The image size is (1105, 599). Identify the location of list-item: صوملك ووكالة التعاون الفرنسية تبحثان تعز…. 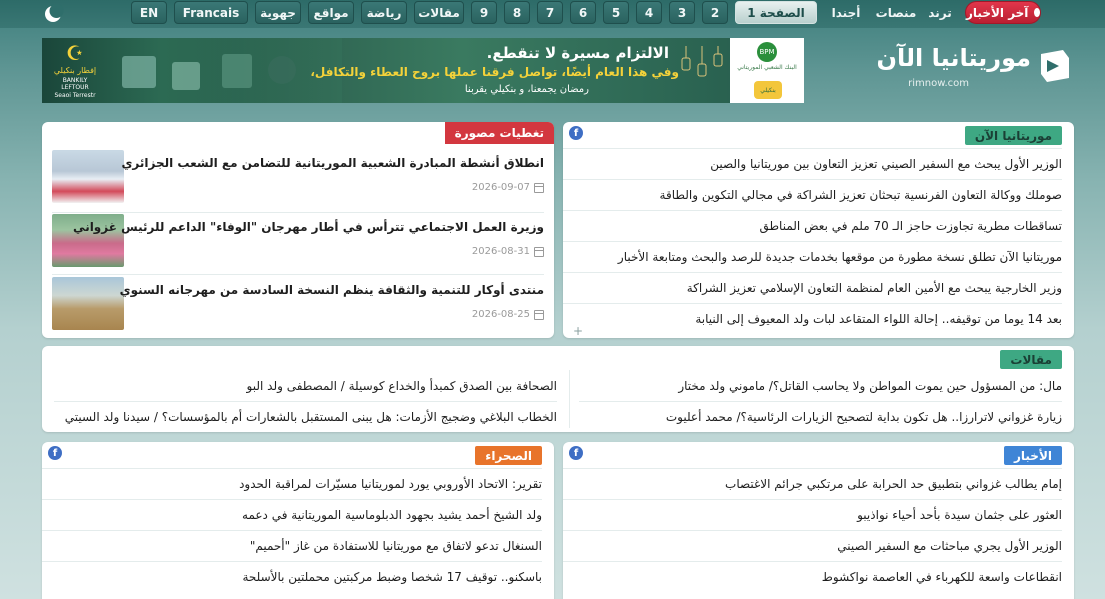
(812, 194).